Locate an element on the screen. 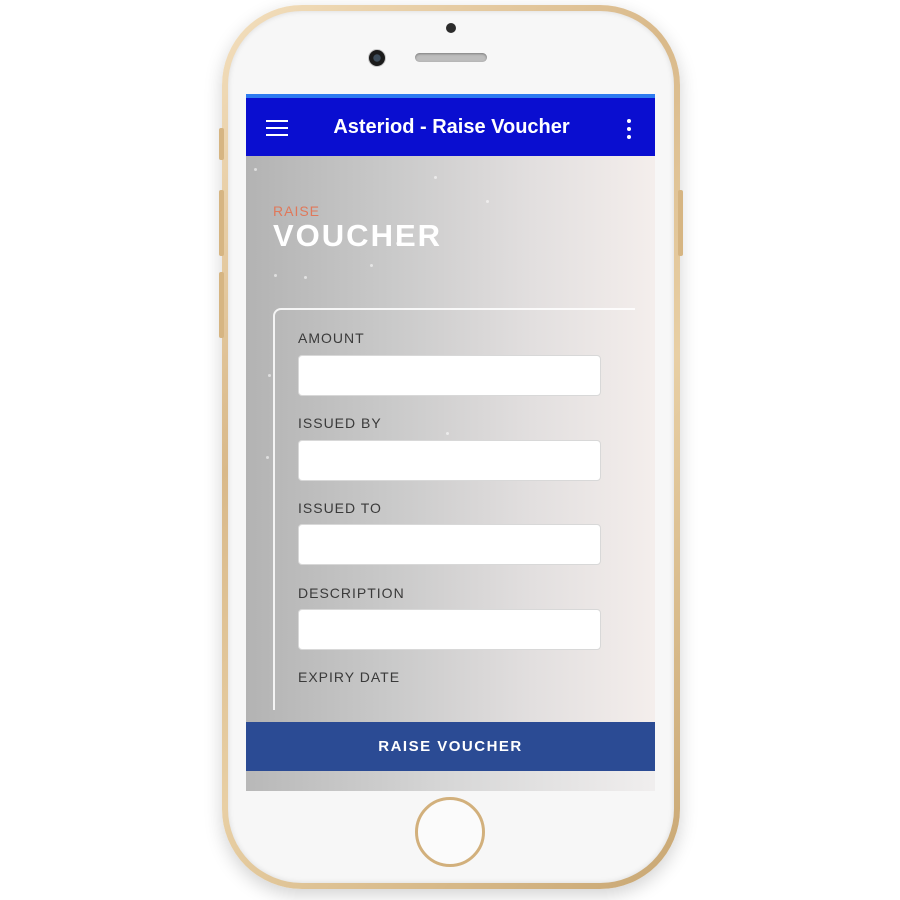 This screenshot has width=900, height=900. app-bar: Asteriod - Raise Voucher is located at coordinates (450, 125).